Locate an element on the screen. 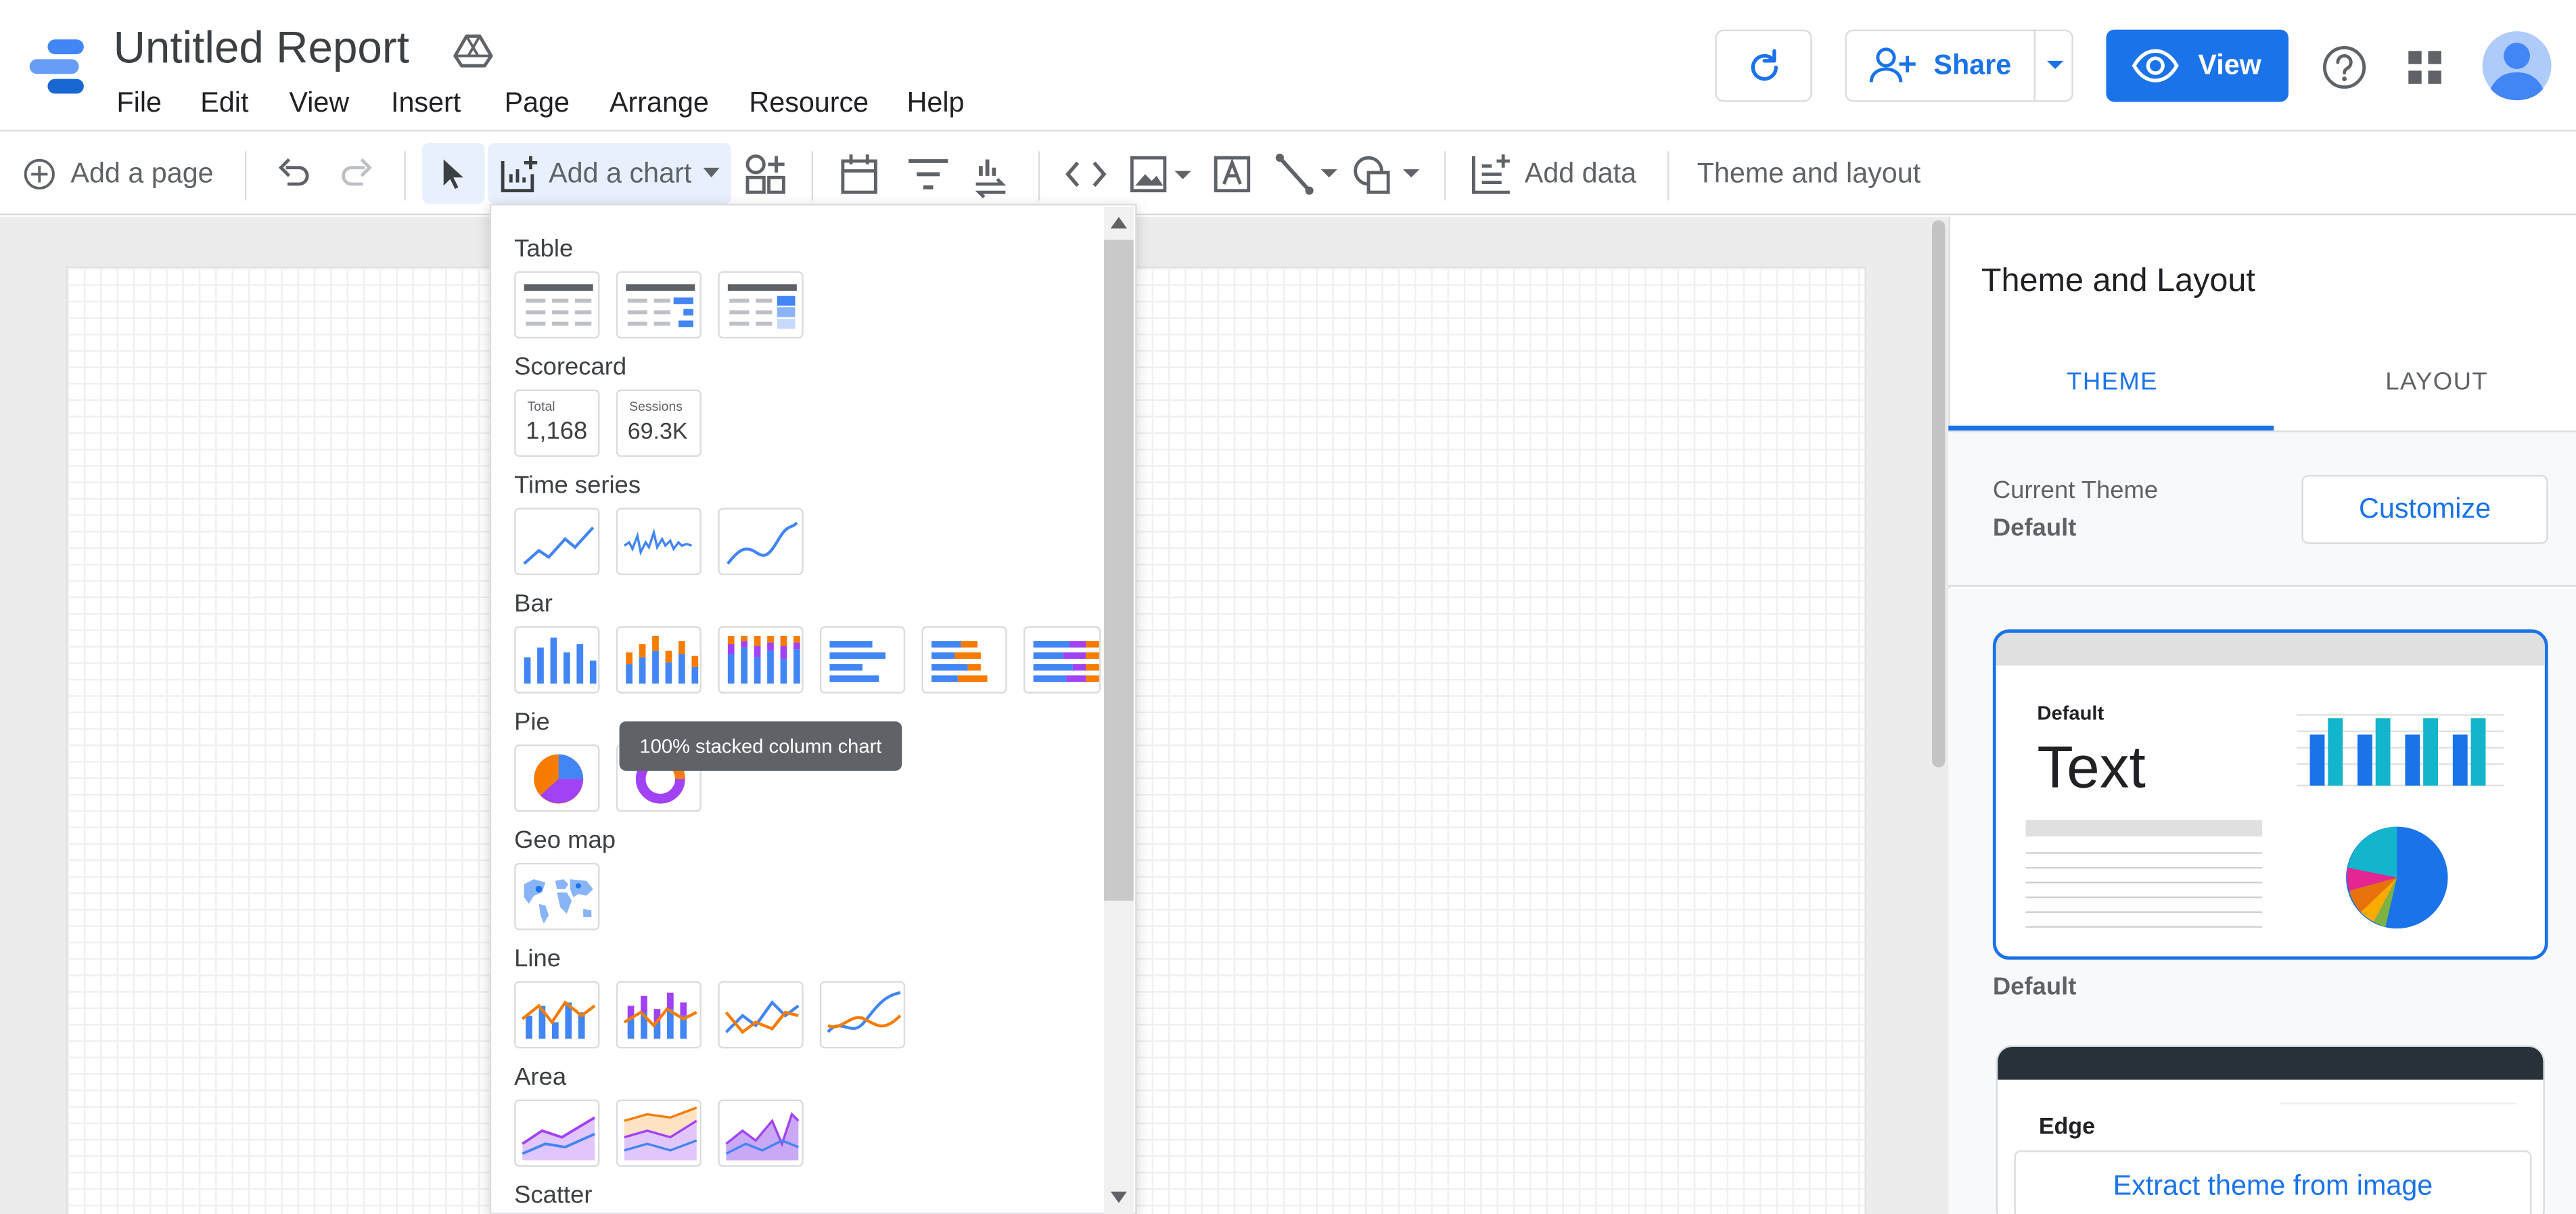 The height and width of the screenshot is (1214, 2576). redo-icon is located at coordinates (356, 174).